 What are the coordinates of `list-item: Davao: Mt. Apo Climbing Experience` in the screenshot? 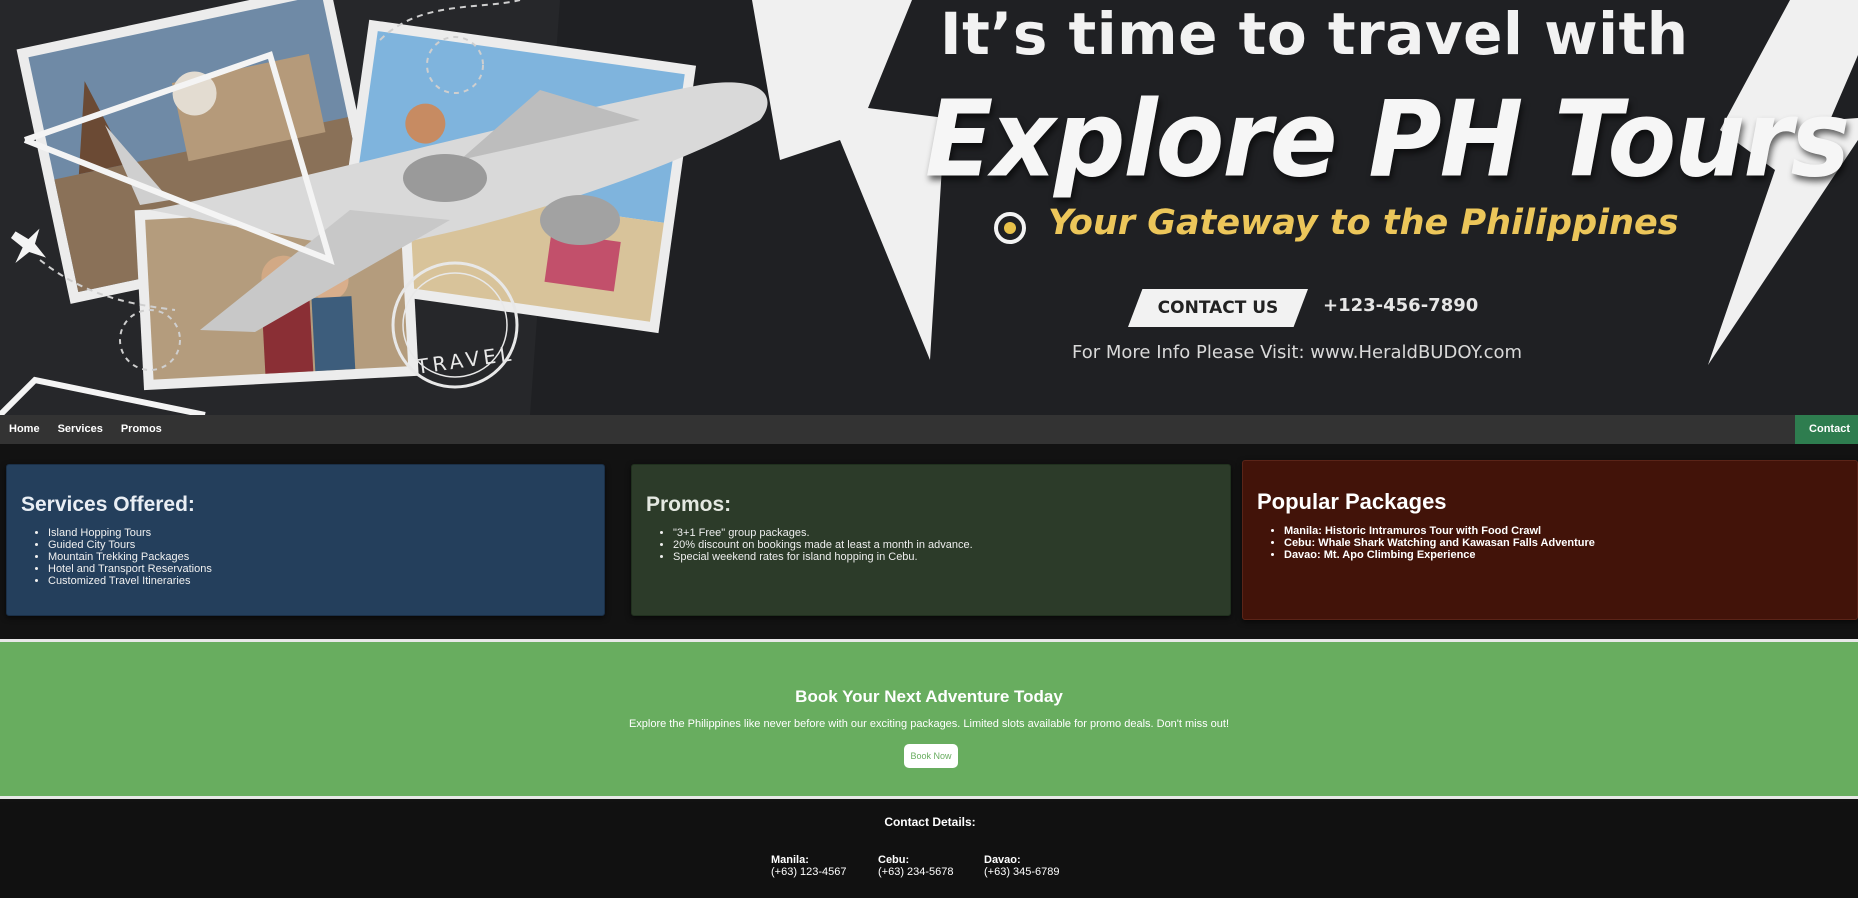 It's located at (1563, 555).